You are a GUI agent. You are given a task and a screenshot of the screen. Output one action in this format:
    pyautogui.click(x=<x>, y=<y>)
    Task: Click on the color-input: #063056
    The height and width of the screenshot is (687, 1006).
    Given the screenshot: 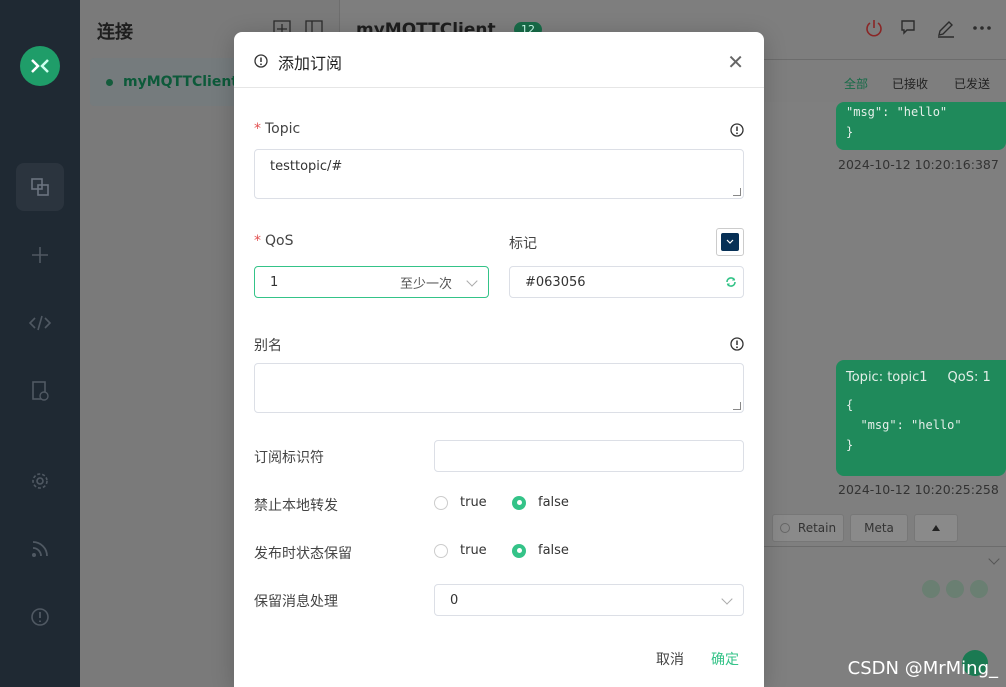 What is the action you would take?
    pyautogui.click(x=626, y=282)
    